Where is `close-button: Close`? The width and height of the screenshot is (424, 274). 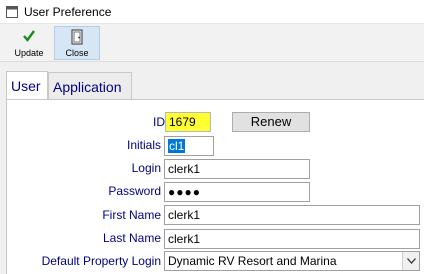 close-button: Close is located at coordinates (77, 43).